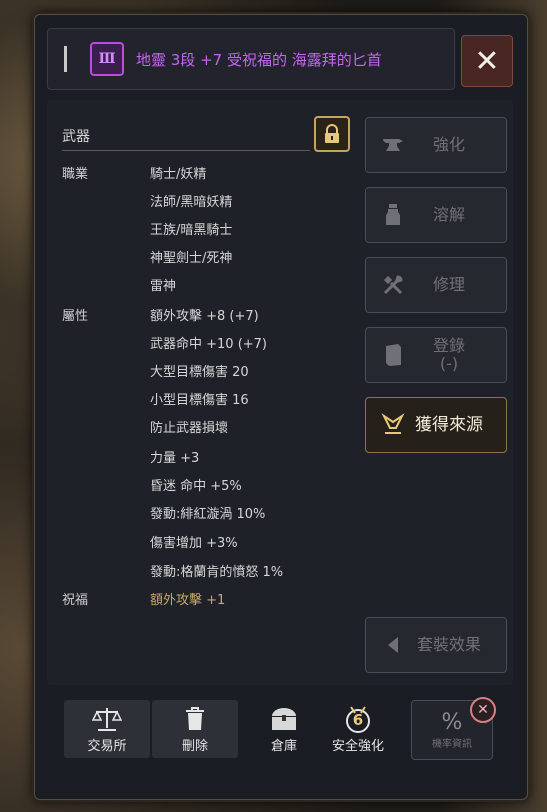 The image size is (547, 812). I want to click on divider, so click(186, 150).